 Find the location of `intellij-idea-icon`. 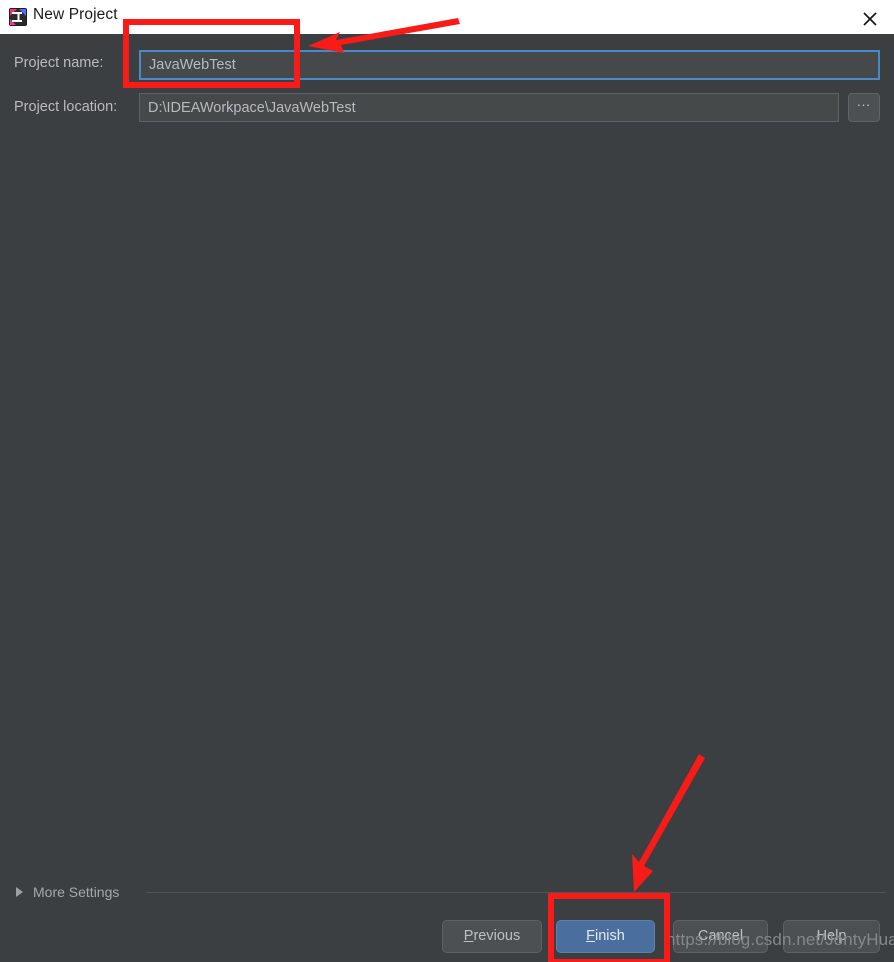

intellij-idea-icon is located at coordinates (18, 17).